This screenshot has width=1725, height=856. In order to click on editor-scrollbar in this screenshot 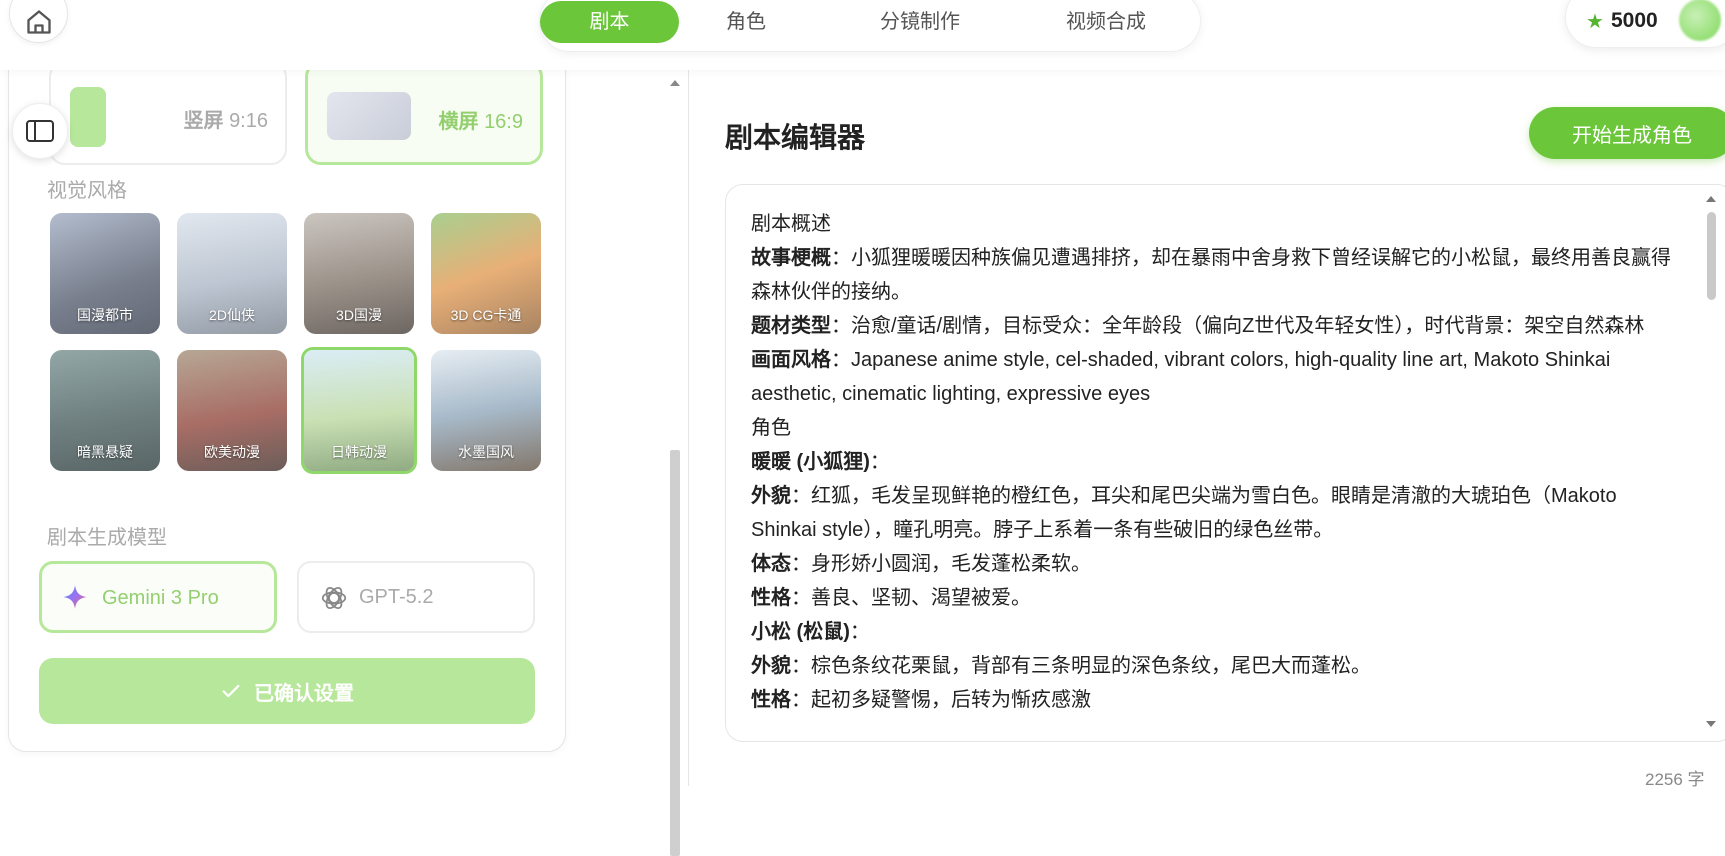, I will do `click(1711, 462)`.